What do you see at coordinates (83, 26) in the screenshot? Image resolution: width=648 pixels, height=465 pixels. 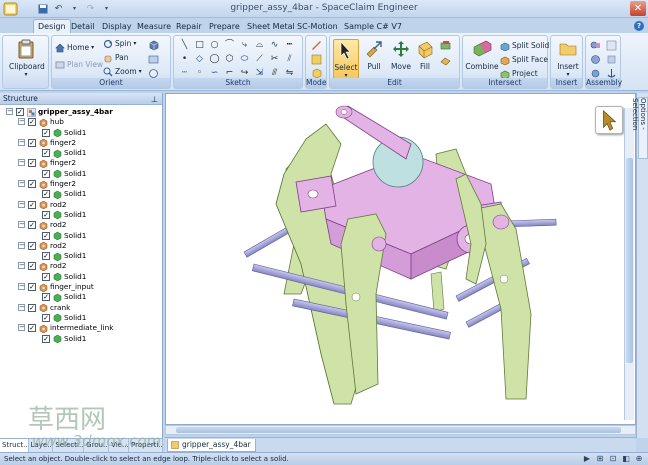 I see `tab-detail: Detail` at bounding box center [83, 26].